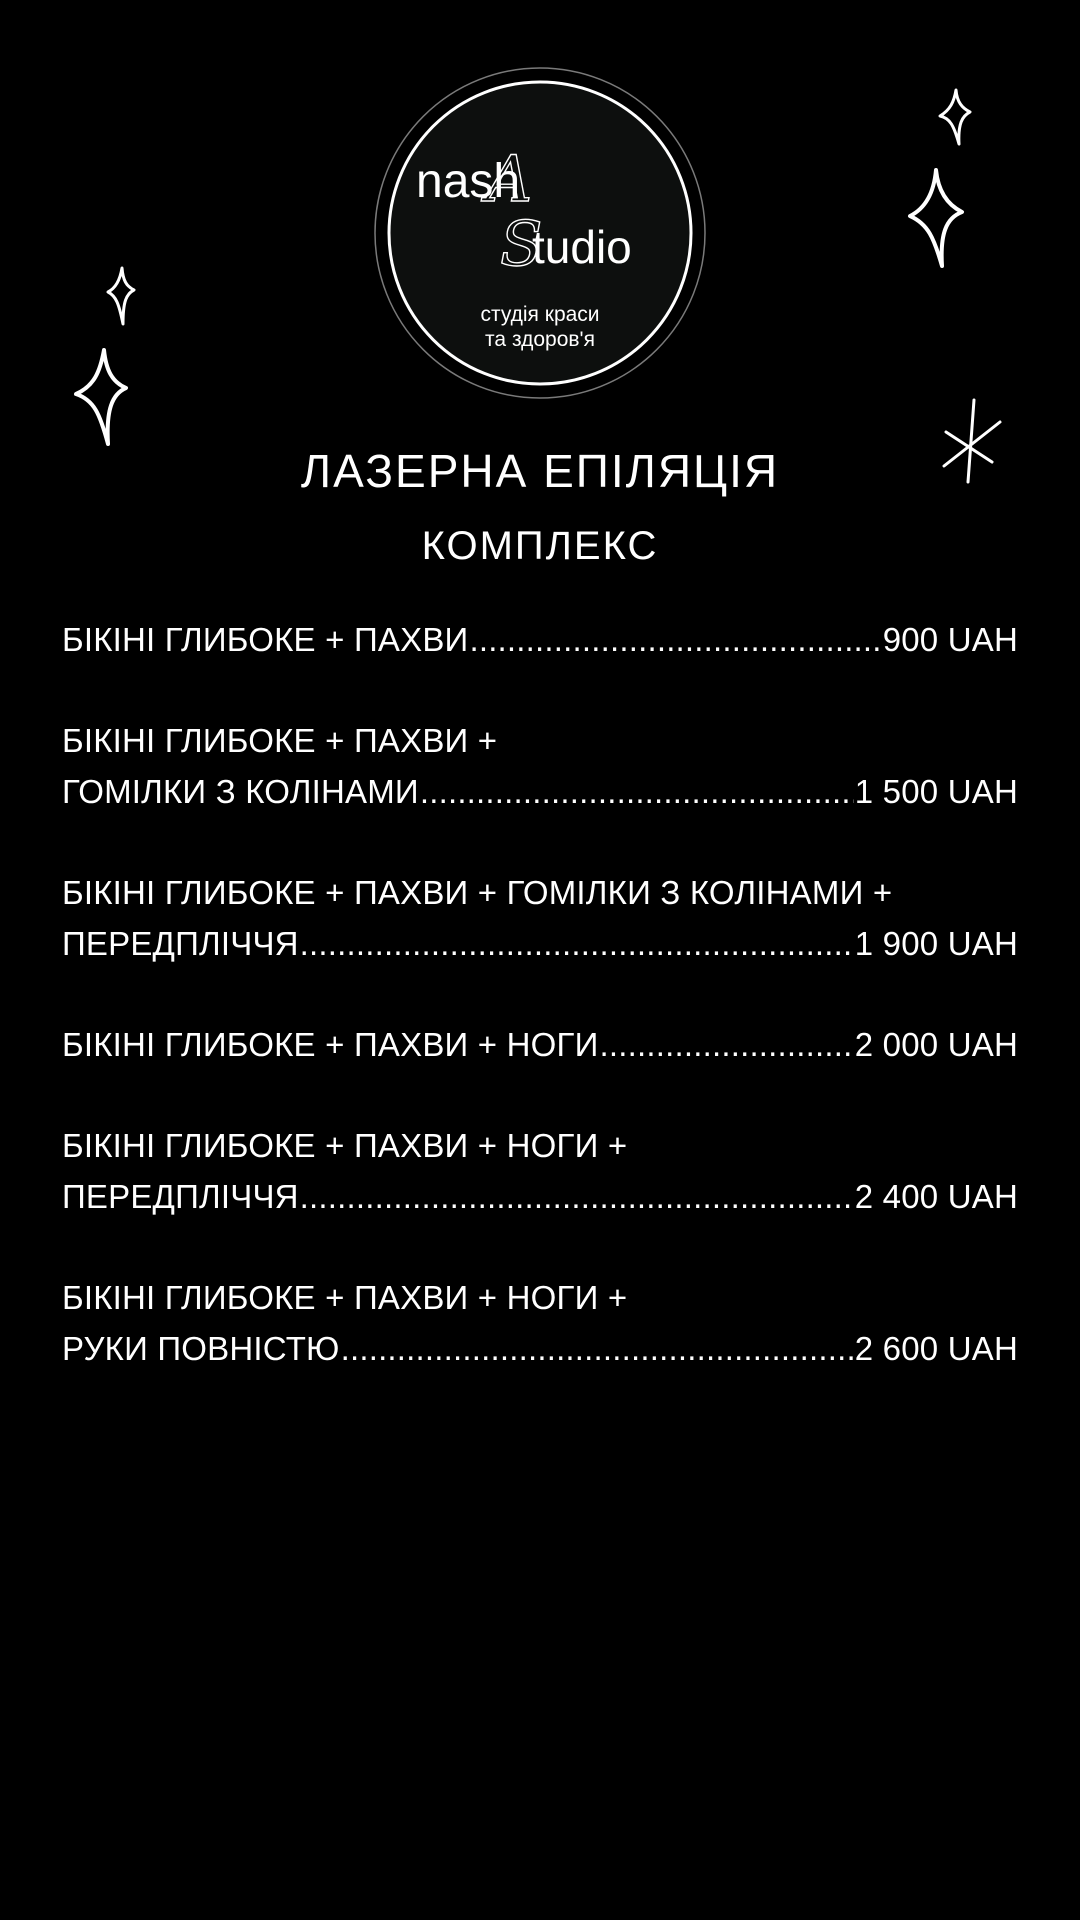 The width and height of the screenshot is (1080, 1920). I want to click on service-price: 900 UAH, so click(950, 639).